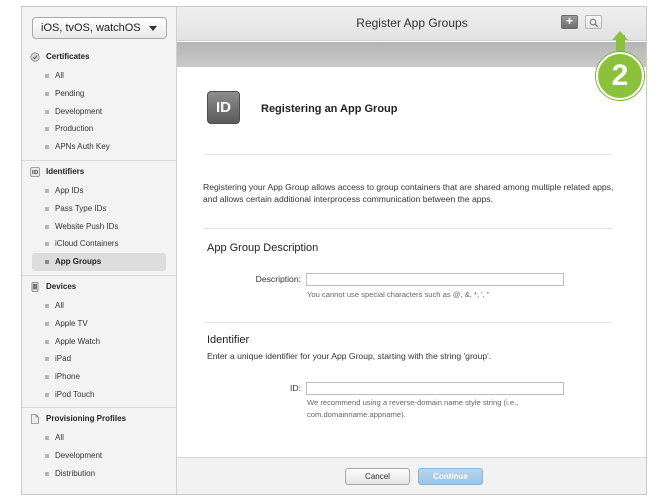  Describe the element at coordinates (91, 28) in the screenshot. I see `platform-select-value: iOS, tvOS, watchOS` at that location.